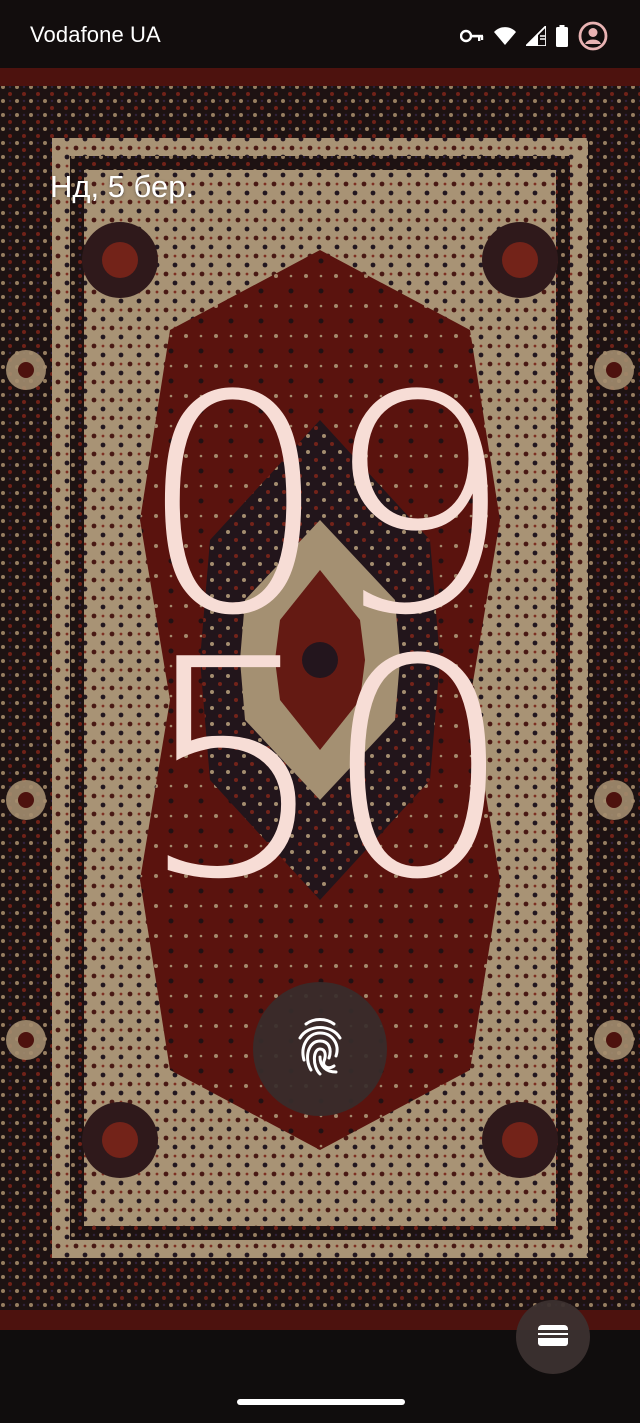 The height and width of the screenshot is (1423, 640). I want to click on wifi-icon, so click(505, 36).